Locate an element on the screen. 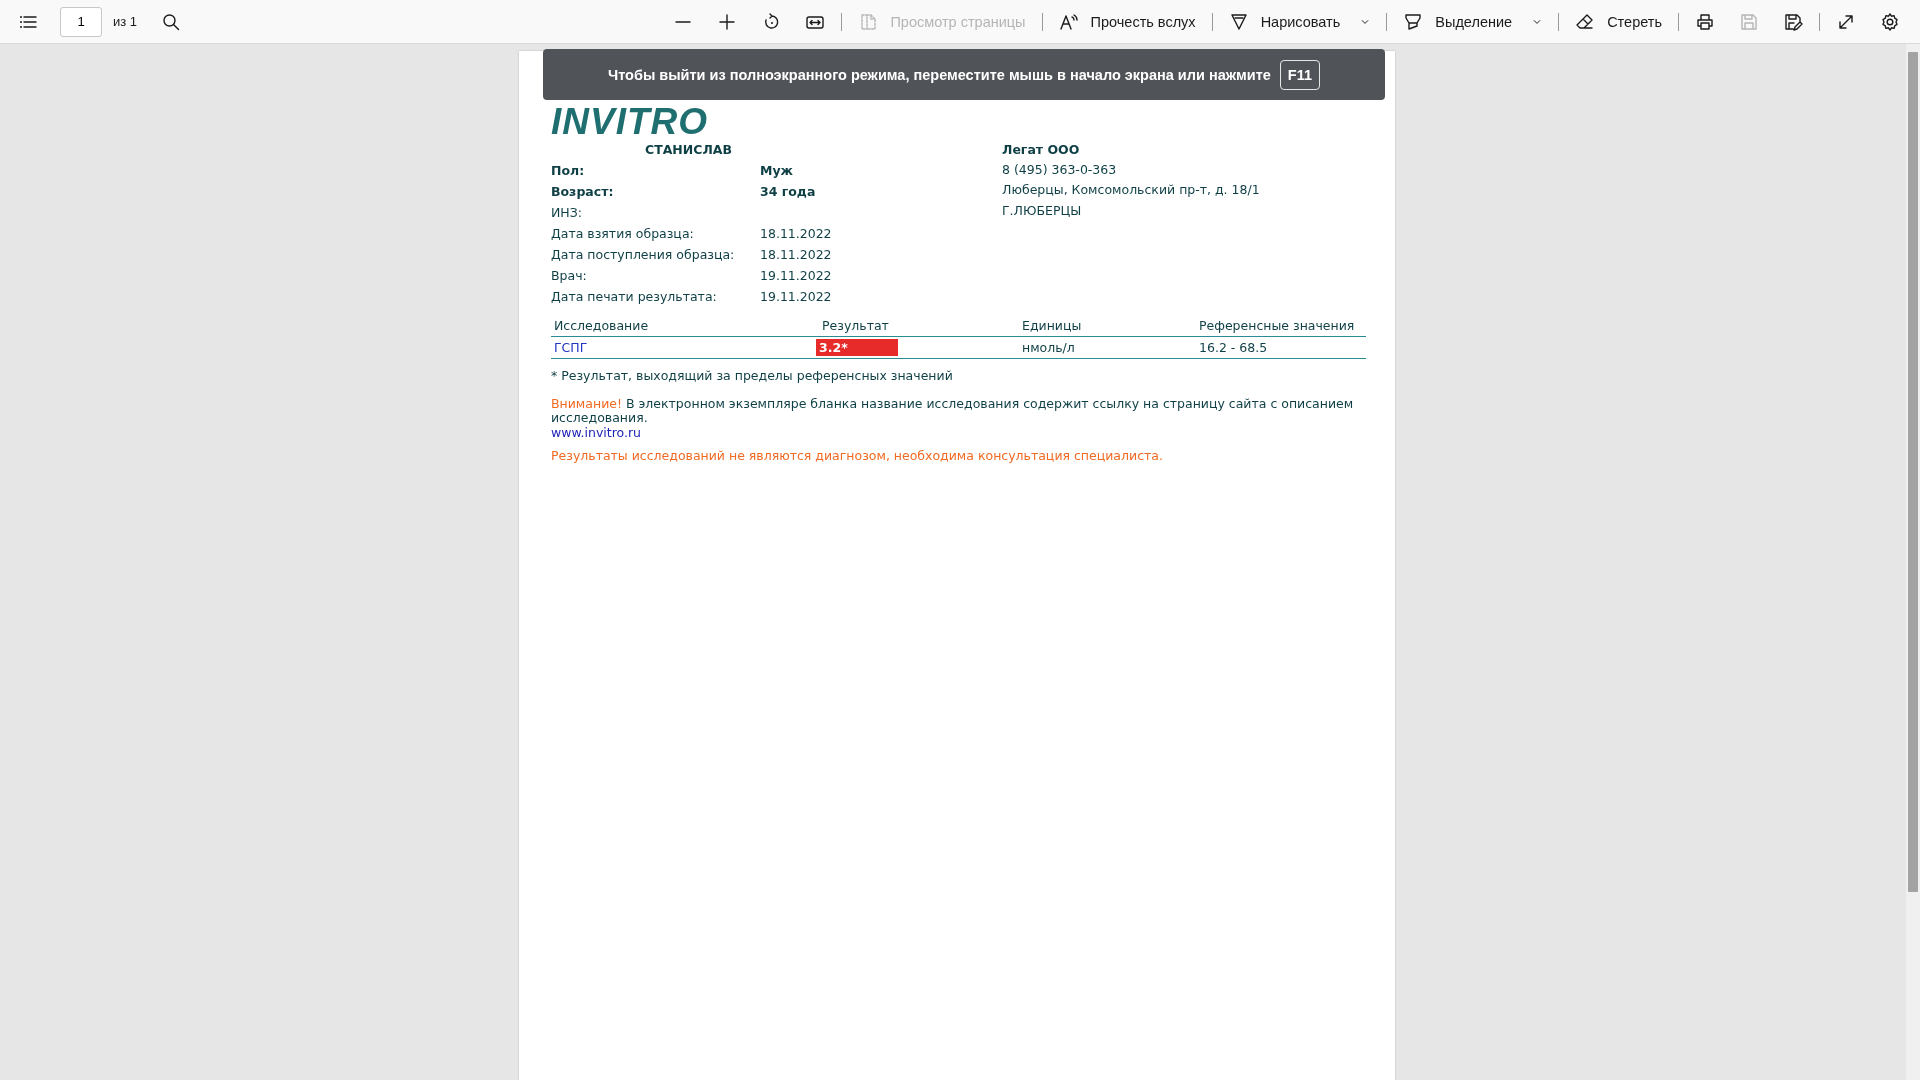 The image size is (1920, 1080). test-link: ГСПГ is located at coordinates (571, 347).